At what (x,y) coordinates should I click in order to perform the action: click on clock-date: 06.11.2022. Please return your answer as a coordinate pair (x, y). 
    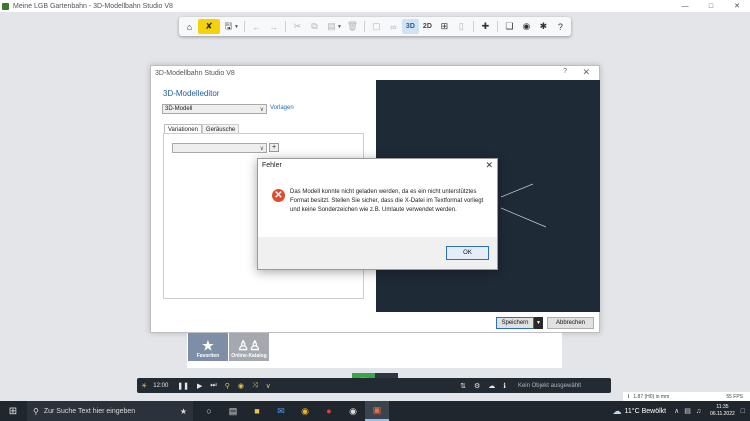
    Looking at the image, I should click on (722, 414).